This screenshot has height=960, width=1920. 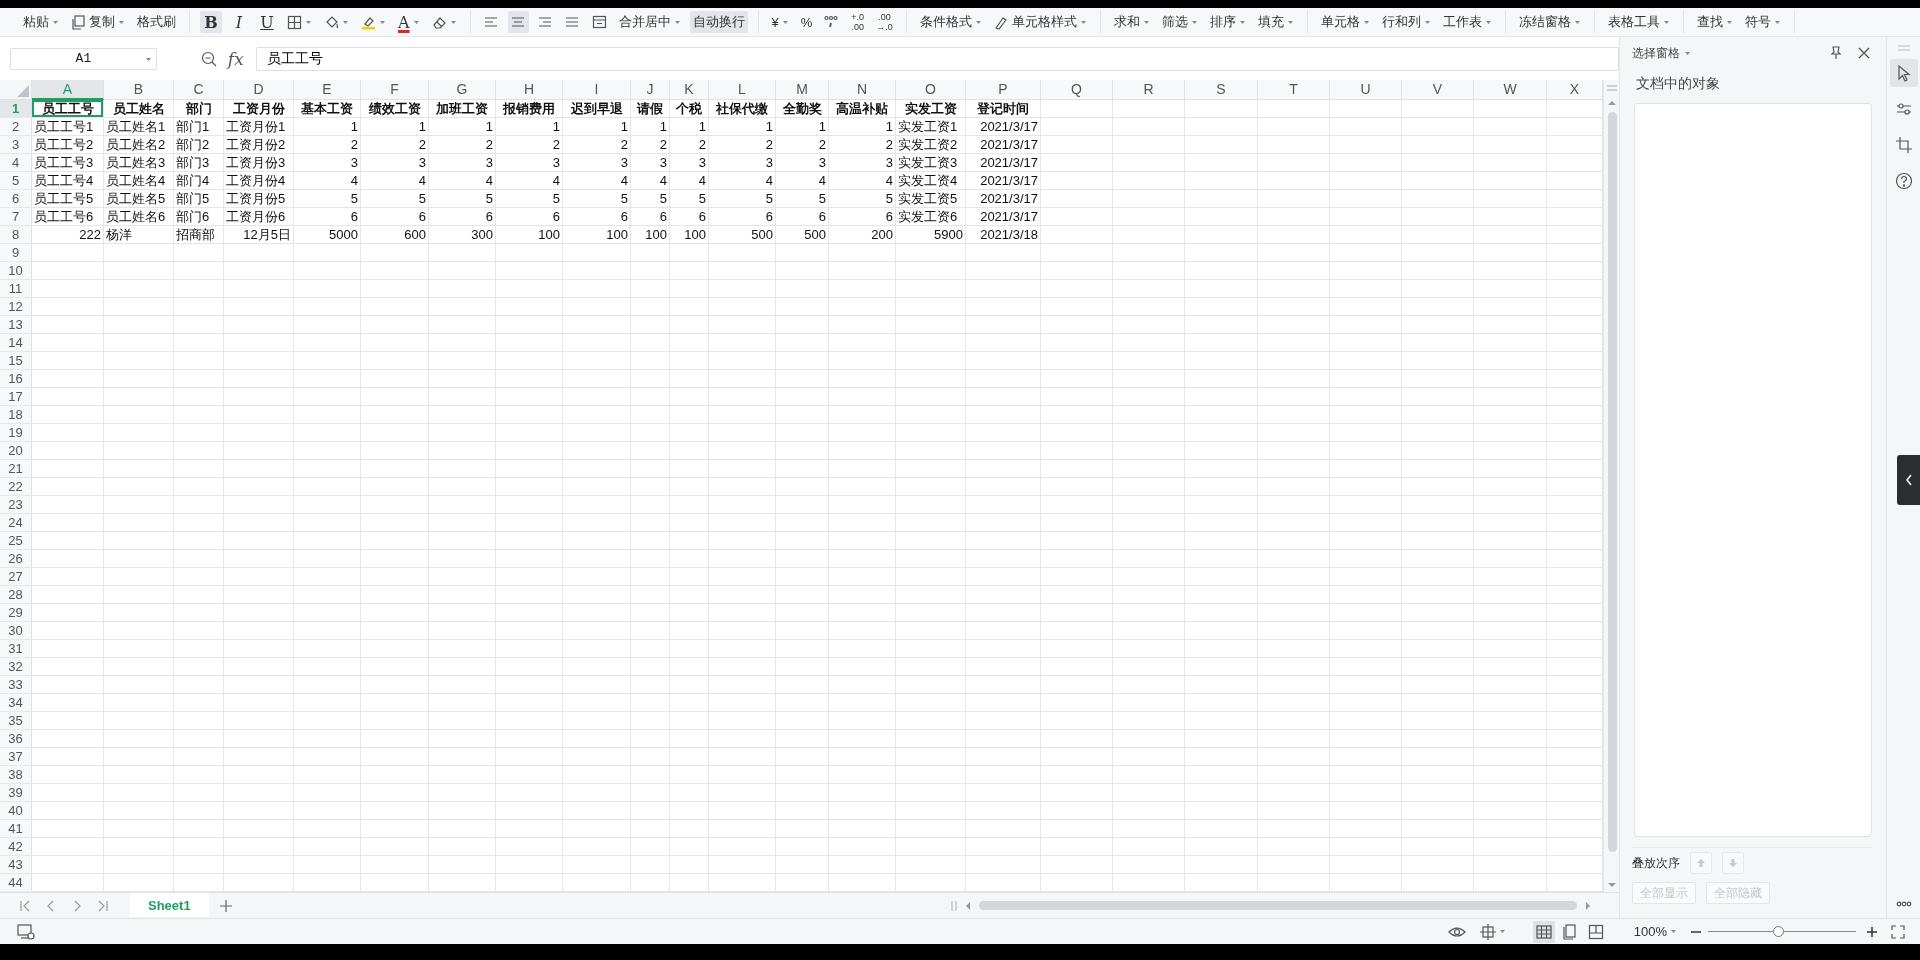 I want to click on column-header: V, so click(x=1438, y=90).